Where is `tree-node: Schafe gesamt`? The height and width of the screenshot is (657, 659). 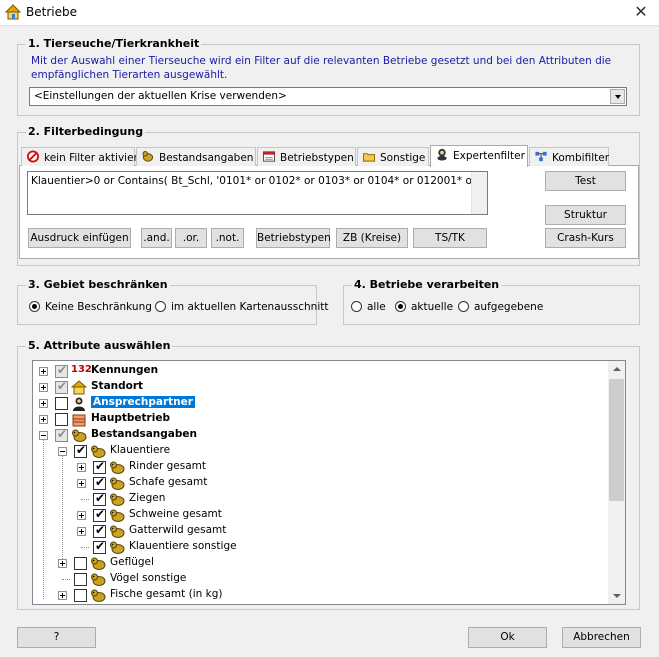 tree-node: Schafe gesamt is located at coordinates (318, 483).